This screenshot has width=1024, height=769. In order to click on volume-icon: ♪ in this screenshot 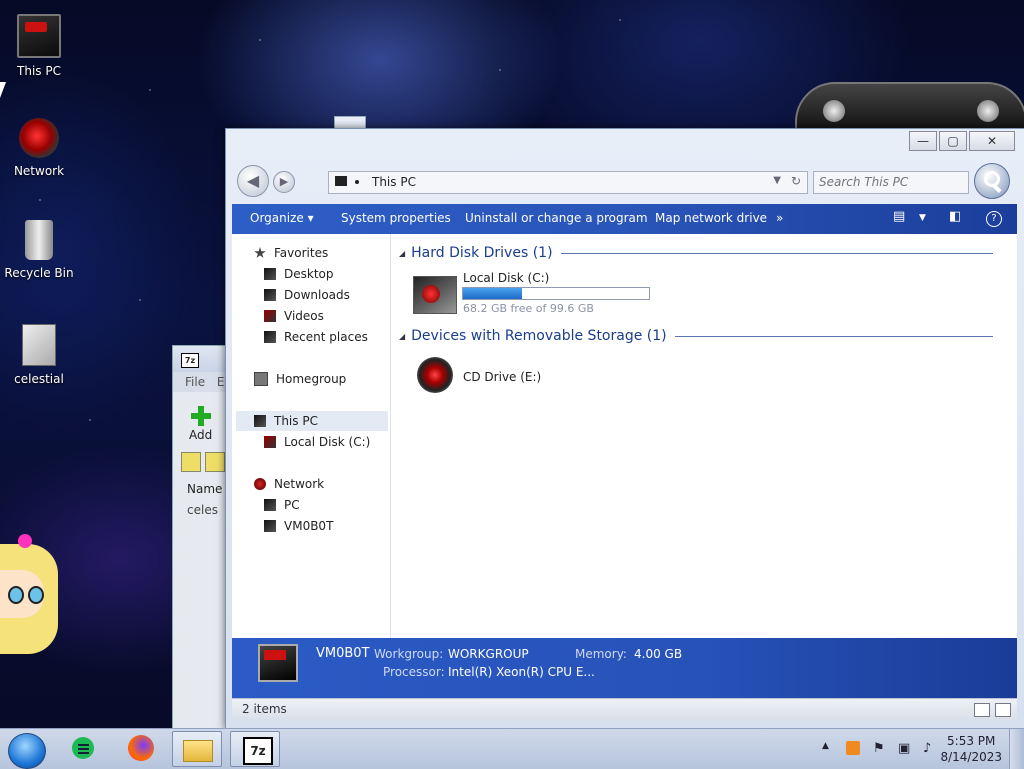, I will do `click(927, 748)`.